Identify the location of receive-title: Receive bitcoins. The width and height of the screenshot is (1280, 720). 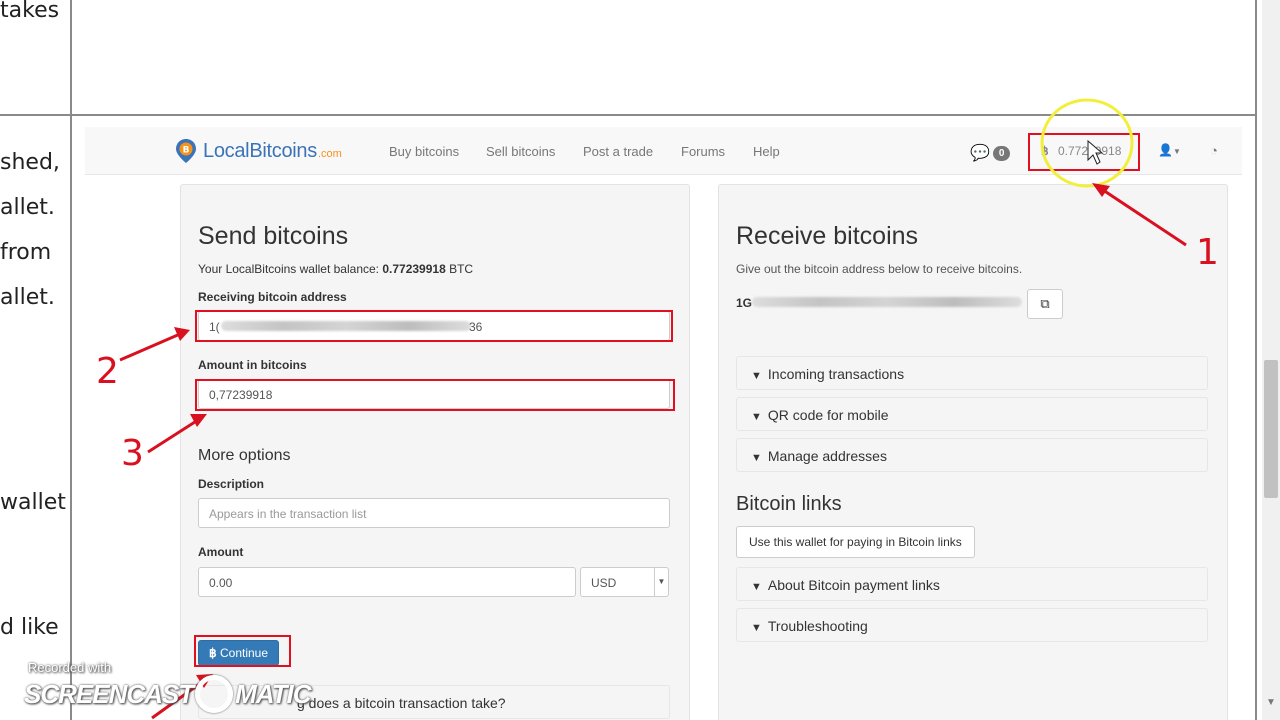
(827, 236).